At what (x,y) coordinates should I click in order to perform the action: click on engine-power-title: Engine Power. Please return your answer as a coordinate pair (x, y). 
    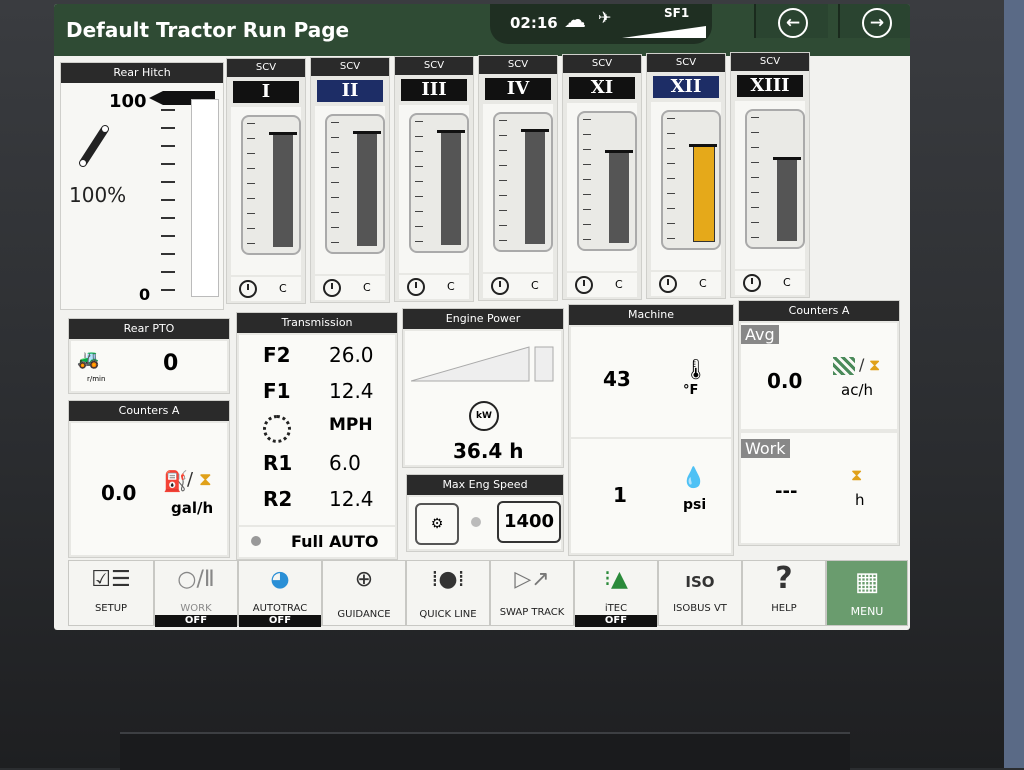
    Looking at the image, I should click on (483, 319).